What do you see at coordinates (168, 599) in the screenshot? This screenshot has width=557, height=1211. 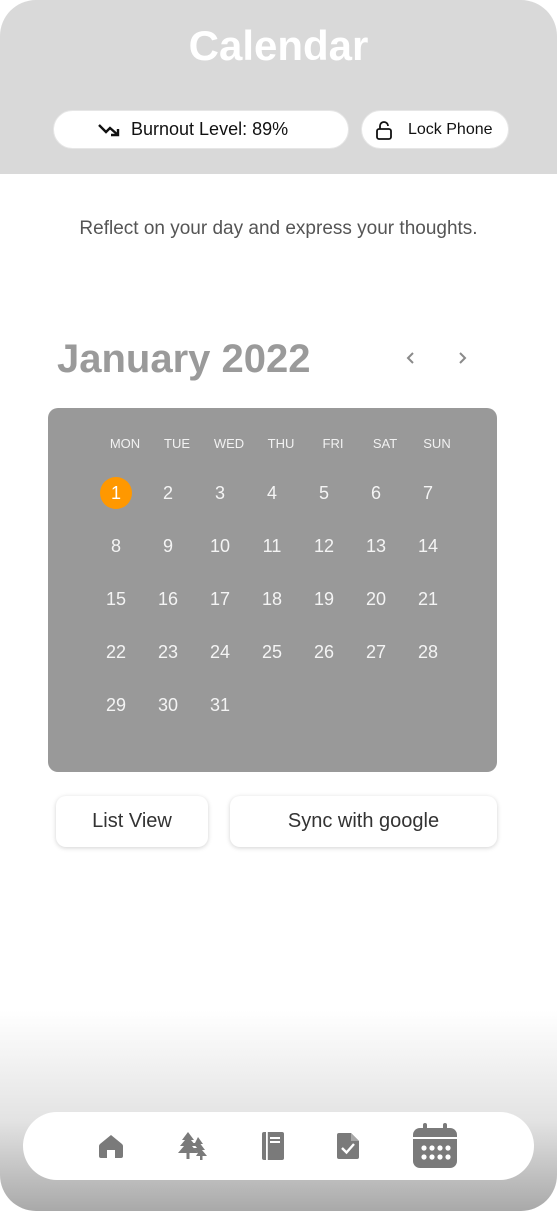 I see `calendar-day: 16` at bounding box center [168, 599].